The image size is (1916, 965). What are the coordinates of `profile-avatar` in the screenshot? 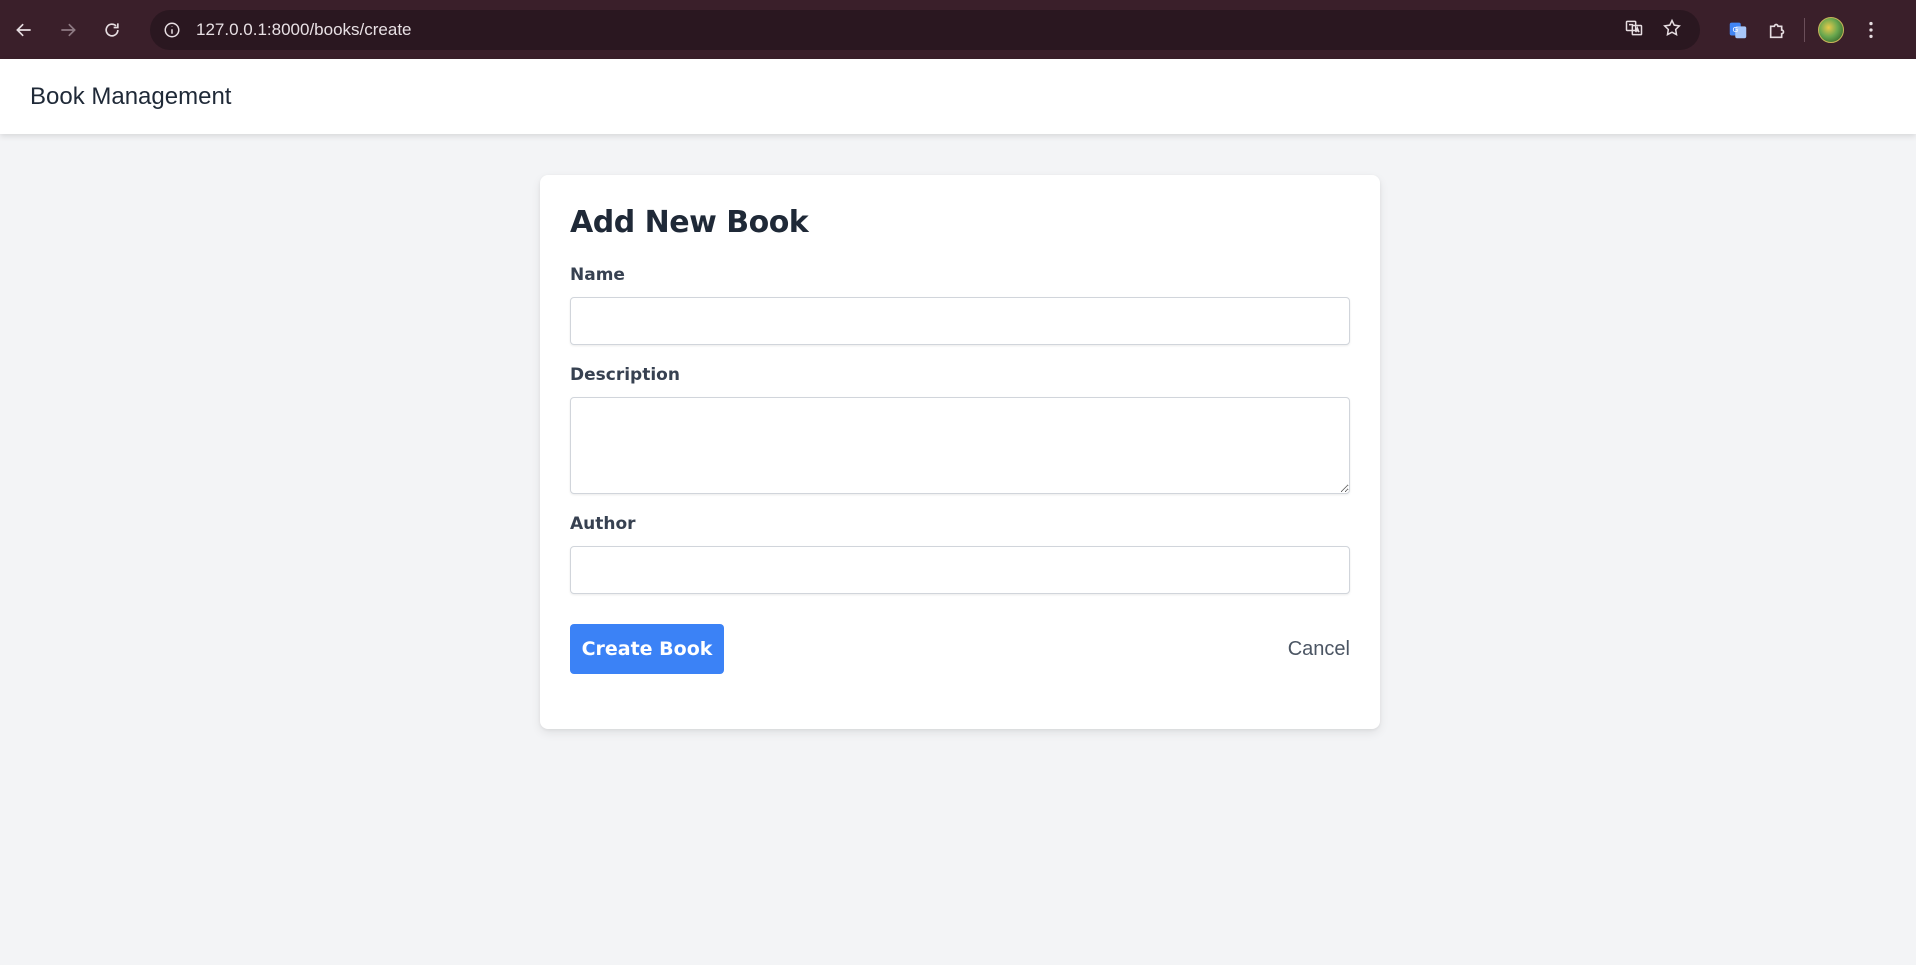 It's located at (1831, 30).